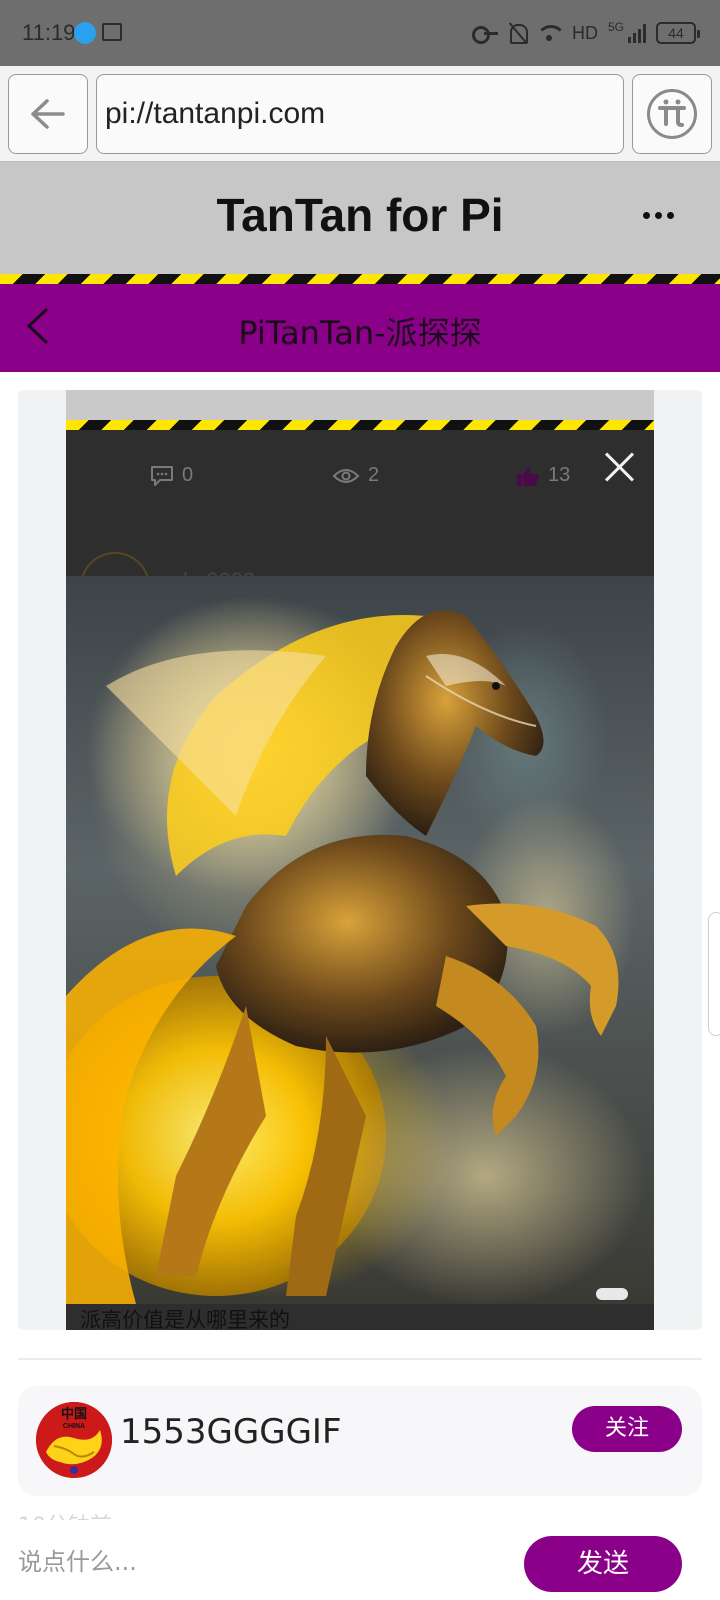  What do you see at coordinates (612, 1294) in the screenshot?
I see `page-indicator` at bounding box center [612, 1294].